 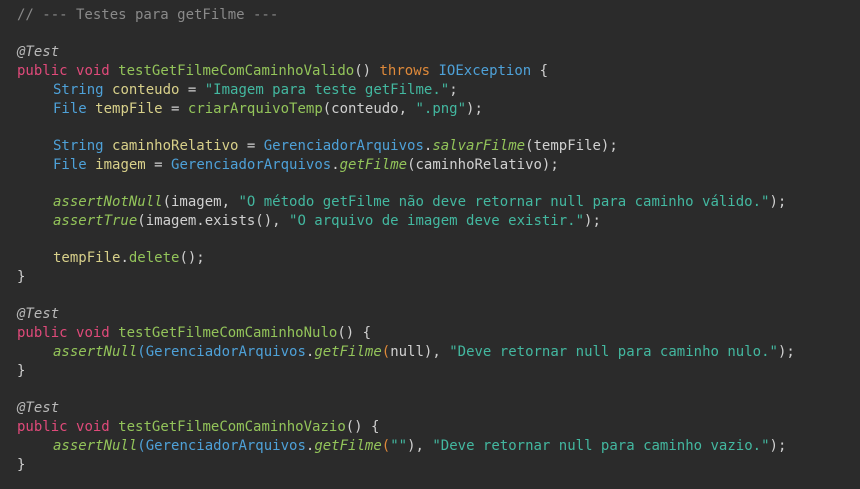 What do you see at coordinates (78, 146) in the screenshot?
I see `type-name: String` at bounding box center [78, 146].